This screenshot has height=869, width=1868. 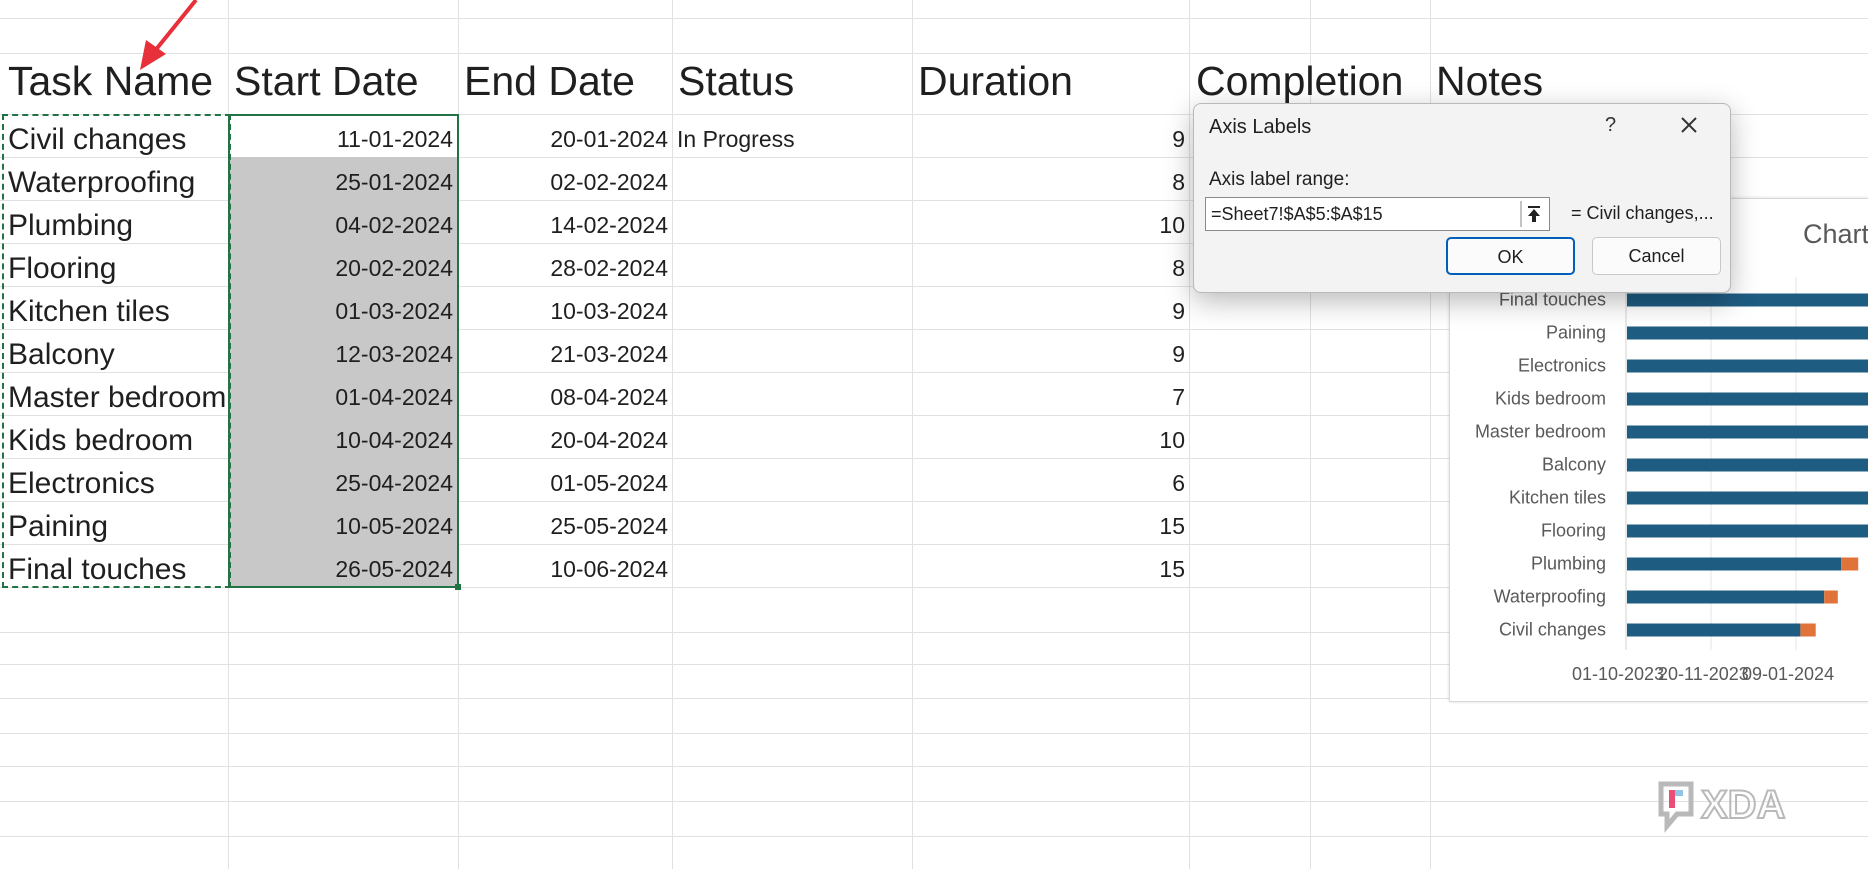 I want to click on column-header: Start Date, so click(x=326, y=81).